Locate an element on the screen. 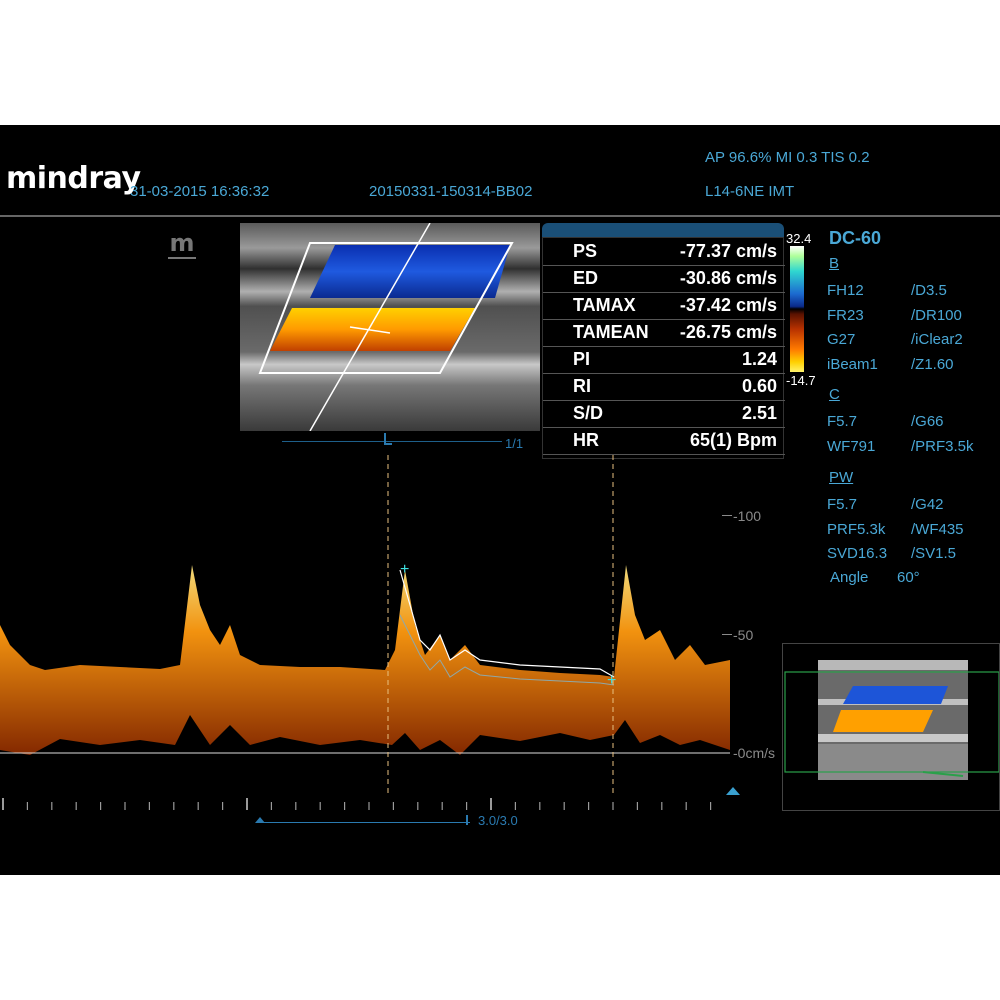 This screenshot has height=1000, width=1000. param-row: F5.7/G42 is located at coordinates (885, 505).